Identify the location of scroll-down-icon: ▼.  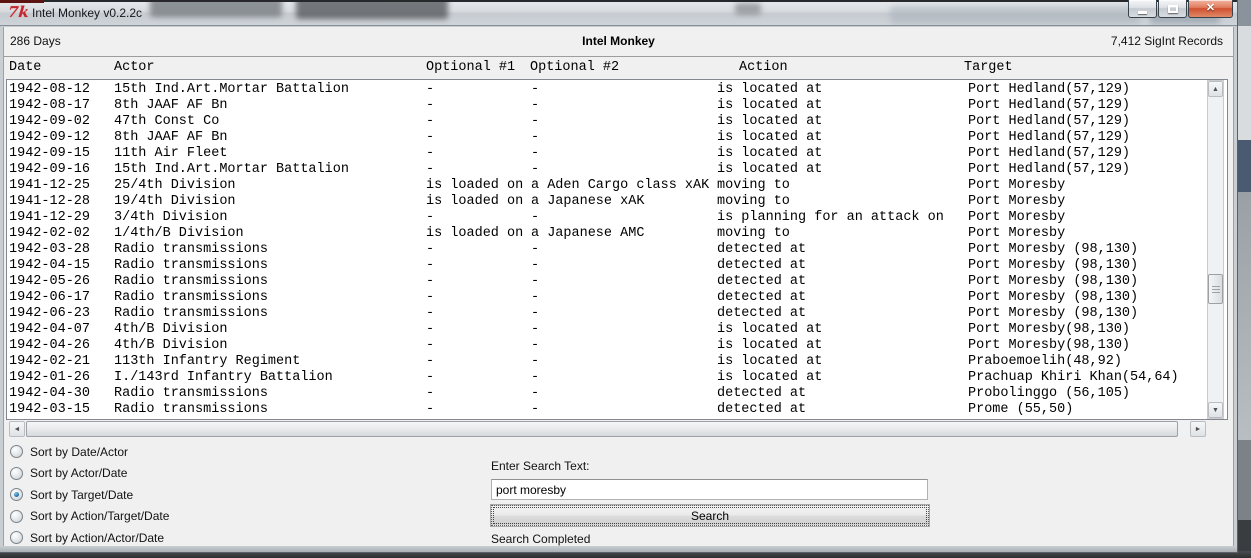
(1215, 410).